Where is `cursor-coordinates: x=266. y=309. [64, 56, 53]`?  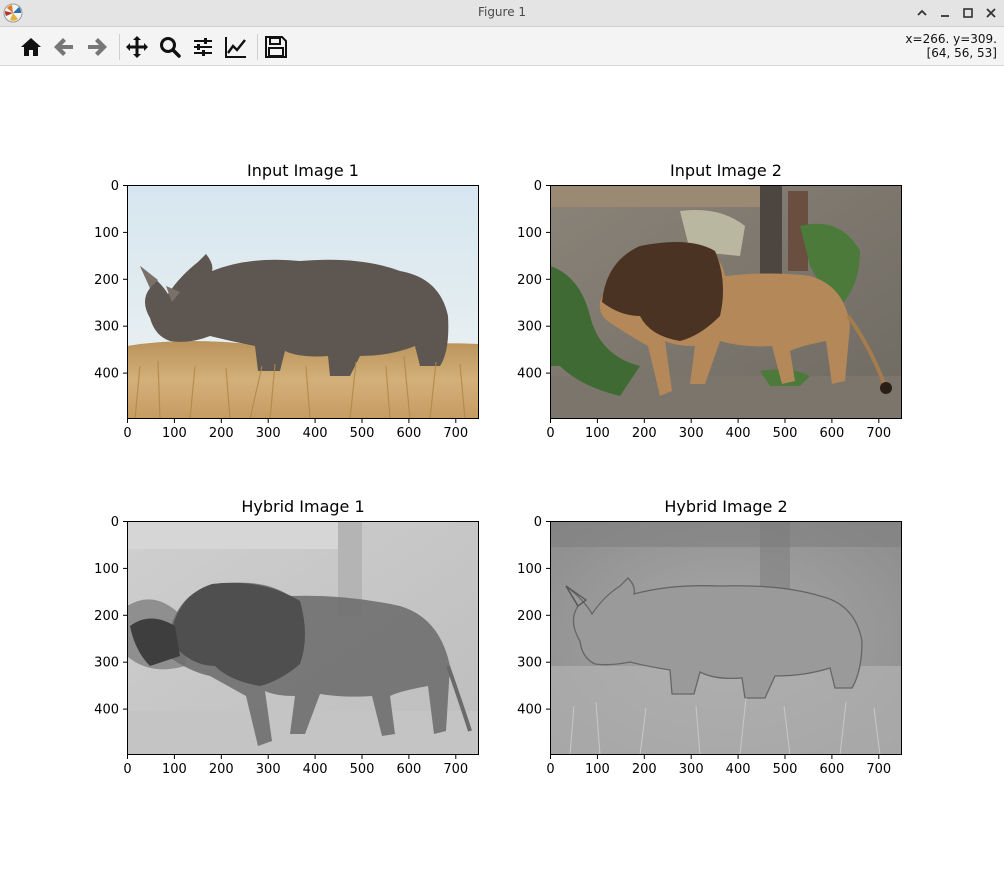
cursor-coordinates: x=266. y=309. [64, 56, 53] is located at coordinates (951, 46).